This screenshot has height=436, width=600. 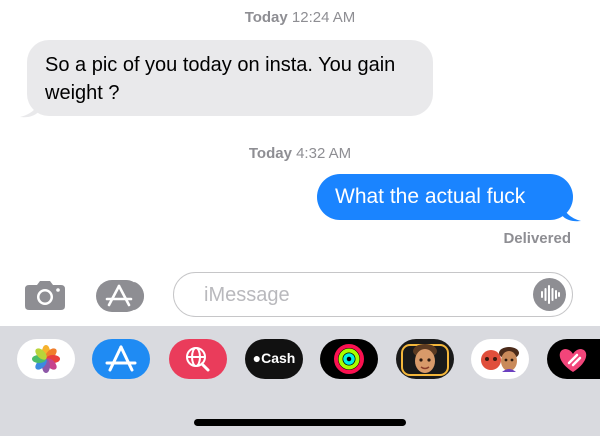 I want to click on outgoing-message-bubble: What the actual fuck, so click(x=445, y=197).